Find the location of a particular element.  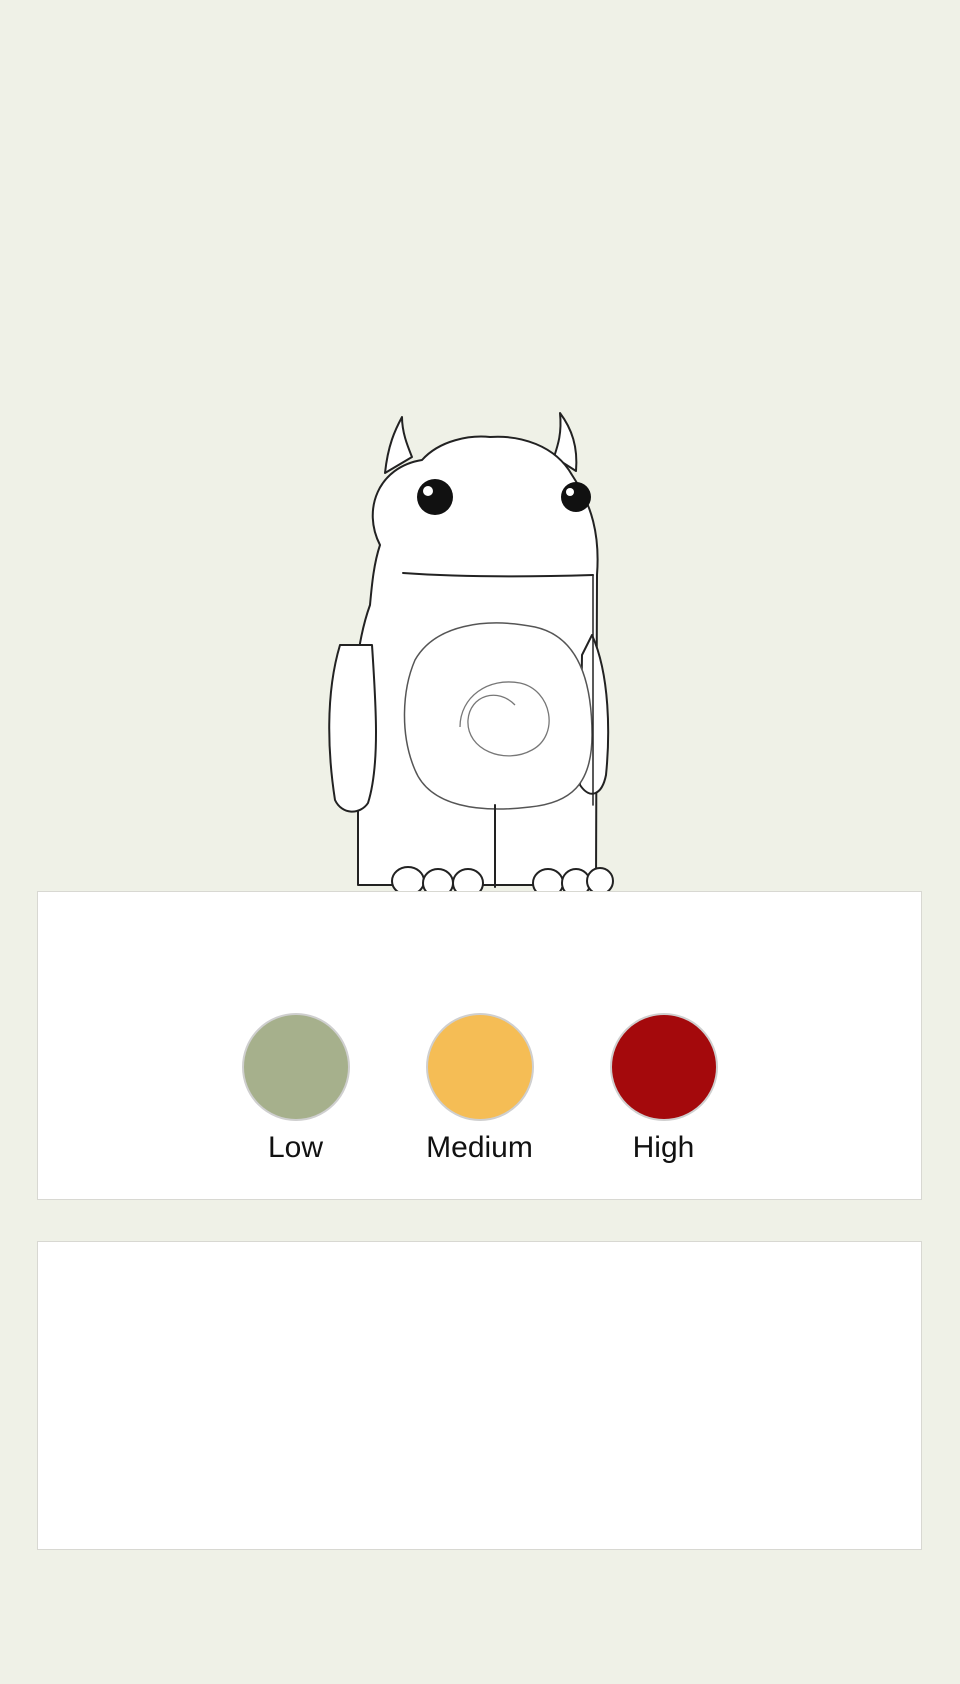

level-low-option: Low is located at coordinates (296, 1089).